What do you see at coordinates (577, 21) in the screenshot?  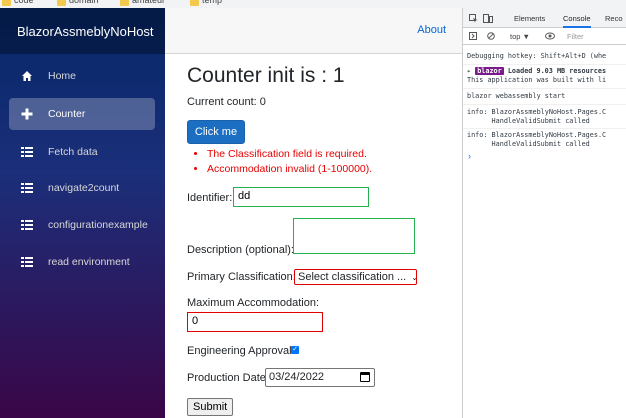 I see `tab-console: Console` at bounding box center [577, 21].